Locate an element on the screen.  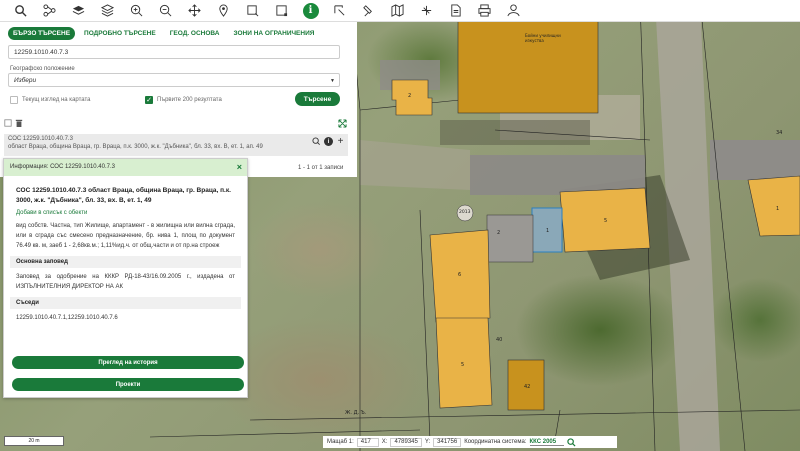
zoom-out-icon is located at coordinates (165, 11).